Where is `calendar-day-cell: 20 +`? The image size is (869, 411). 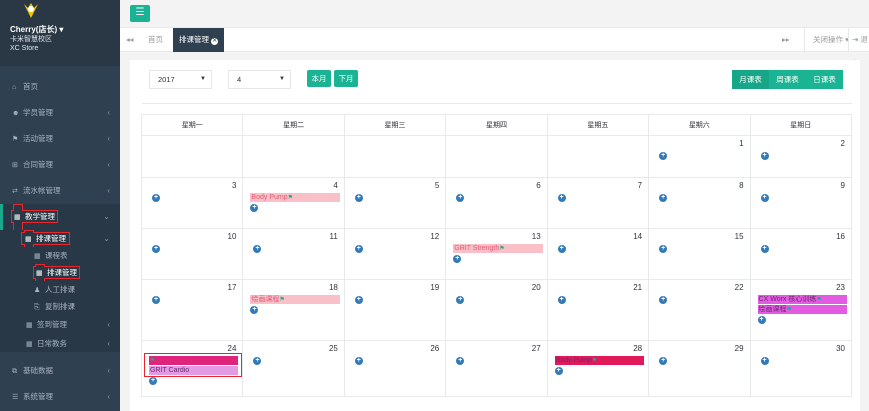
calendar-day-cell: 20 + is located at coordinates (496, 310).